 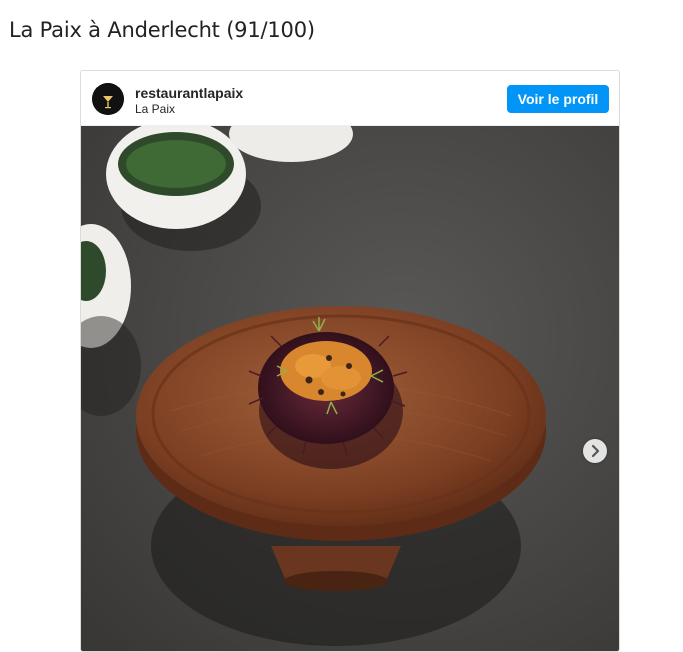 What do you see at coordinates (350, 98) in the screenshot?
I see `embed-header: restaurantlapaix La Paix Voir le profil` at bounding box center [350, 98].